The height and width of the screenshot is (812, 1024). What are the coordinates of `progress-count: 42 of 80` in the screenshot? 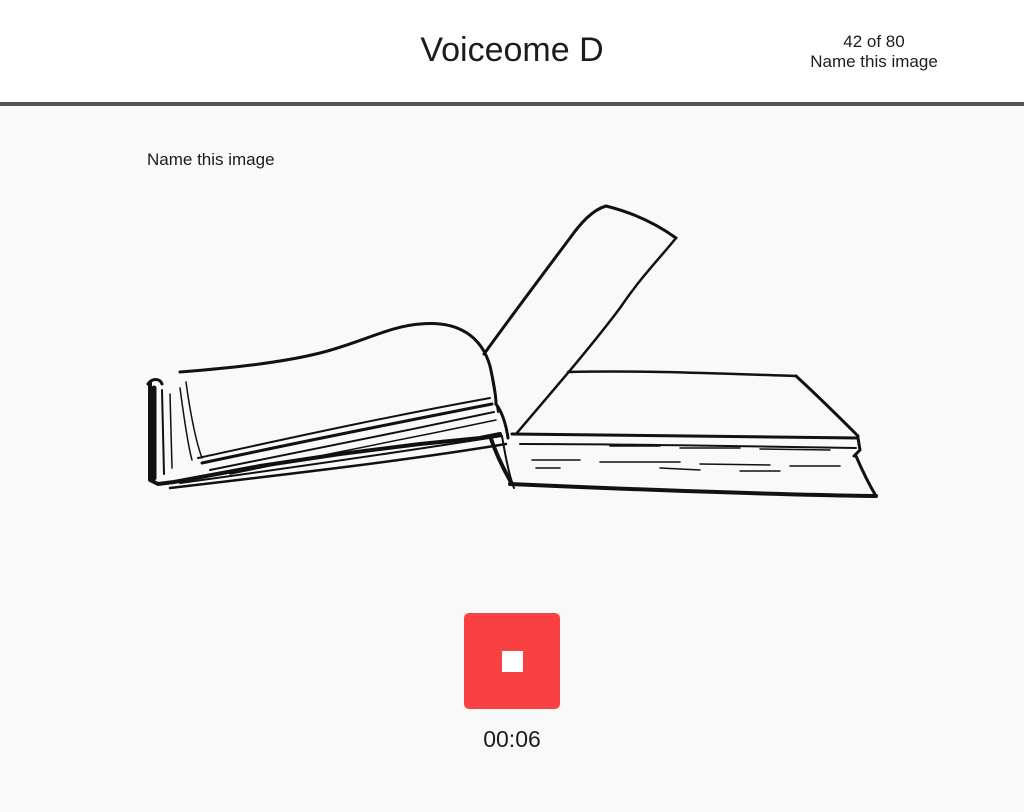 It's located at (874, 41).